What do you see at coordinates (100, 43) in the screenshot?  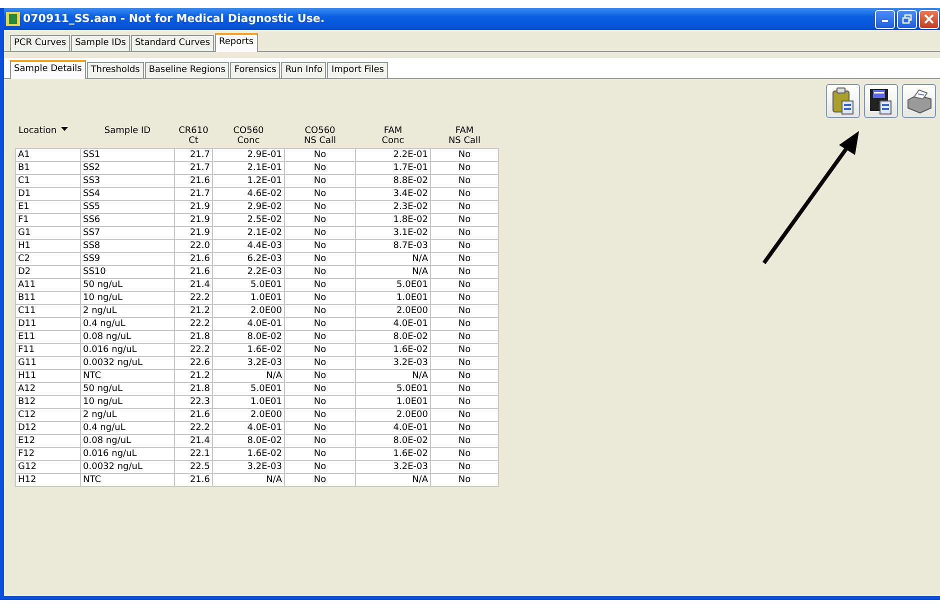 I see `tab: Sample IDs` at bounding box center [100, 43].